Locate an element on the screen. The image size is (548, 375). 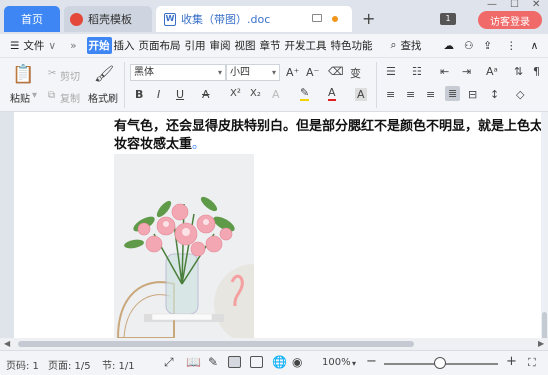
shrink-font-button: A⁻ is located at coordinates (312, 72).